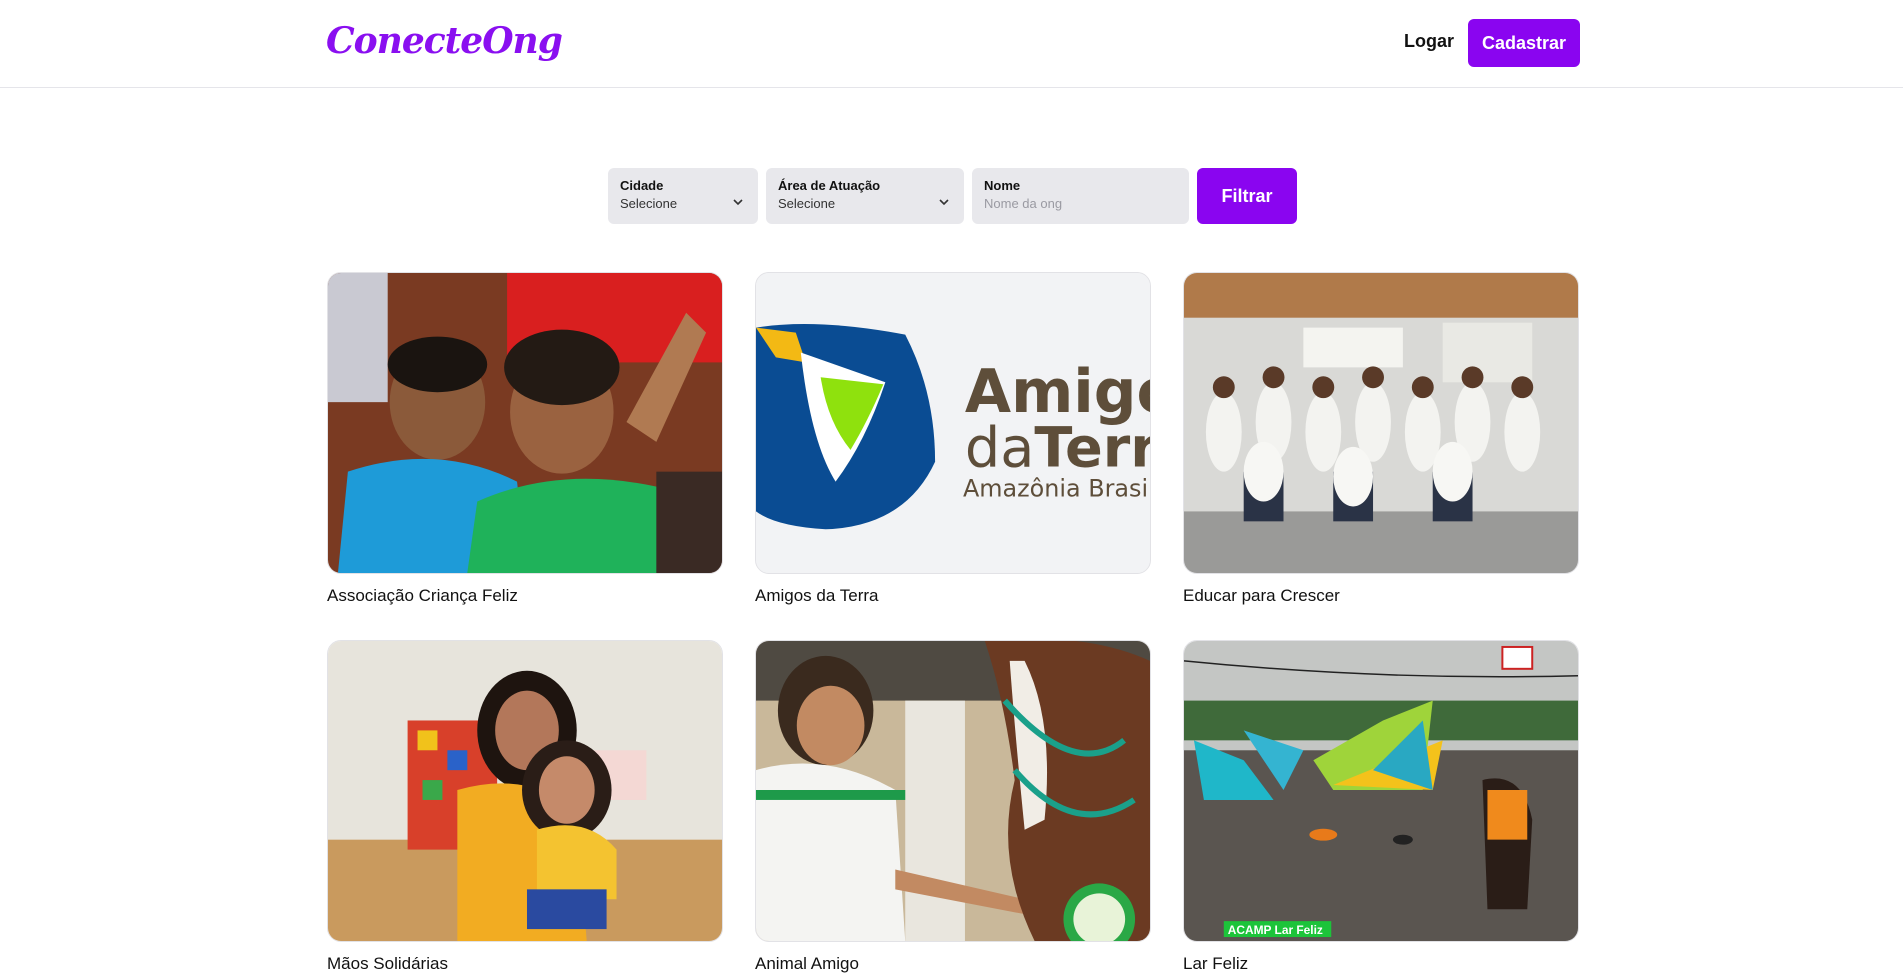 The image size is (1903, 974). I want to click on filter-button: Filtrar, so click(1247, 196).